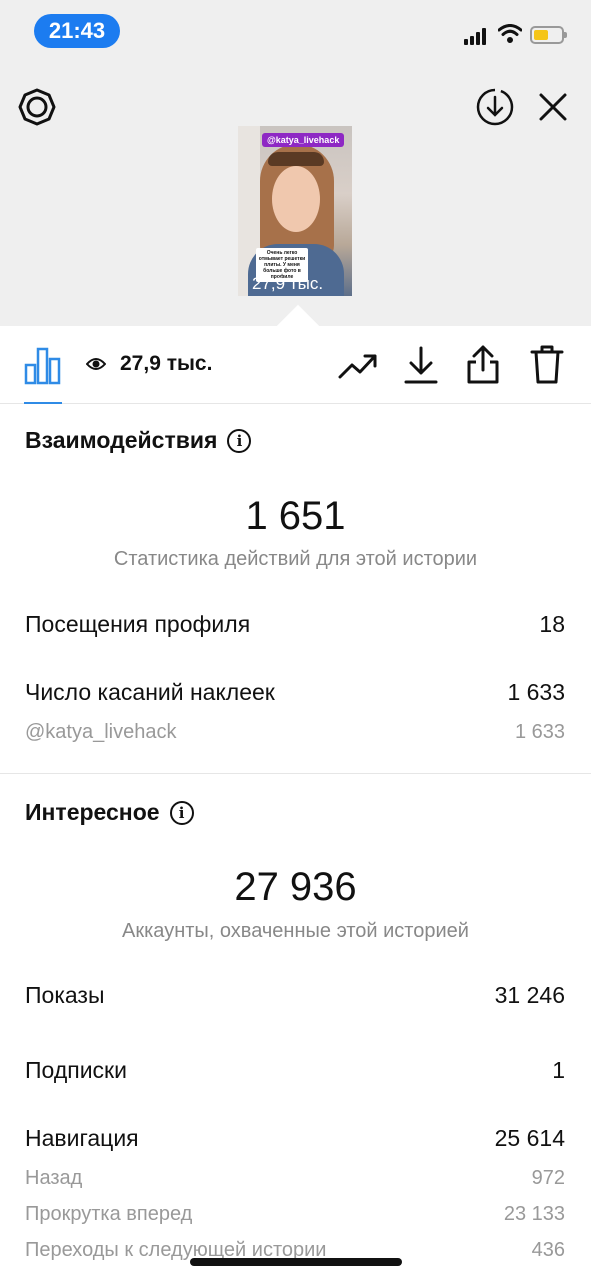 The width and height of the screenshot is (591, 1280). I want to click on list-item: Посещения профиля 18, so click(295, 624).